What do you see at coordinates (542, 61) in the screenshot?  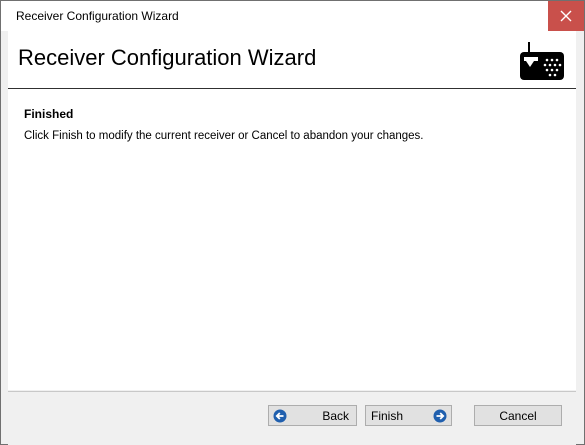 I see `radio-receiver-icon` at bounding box center [542, 61].